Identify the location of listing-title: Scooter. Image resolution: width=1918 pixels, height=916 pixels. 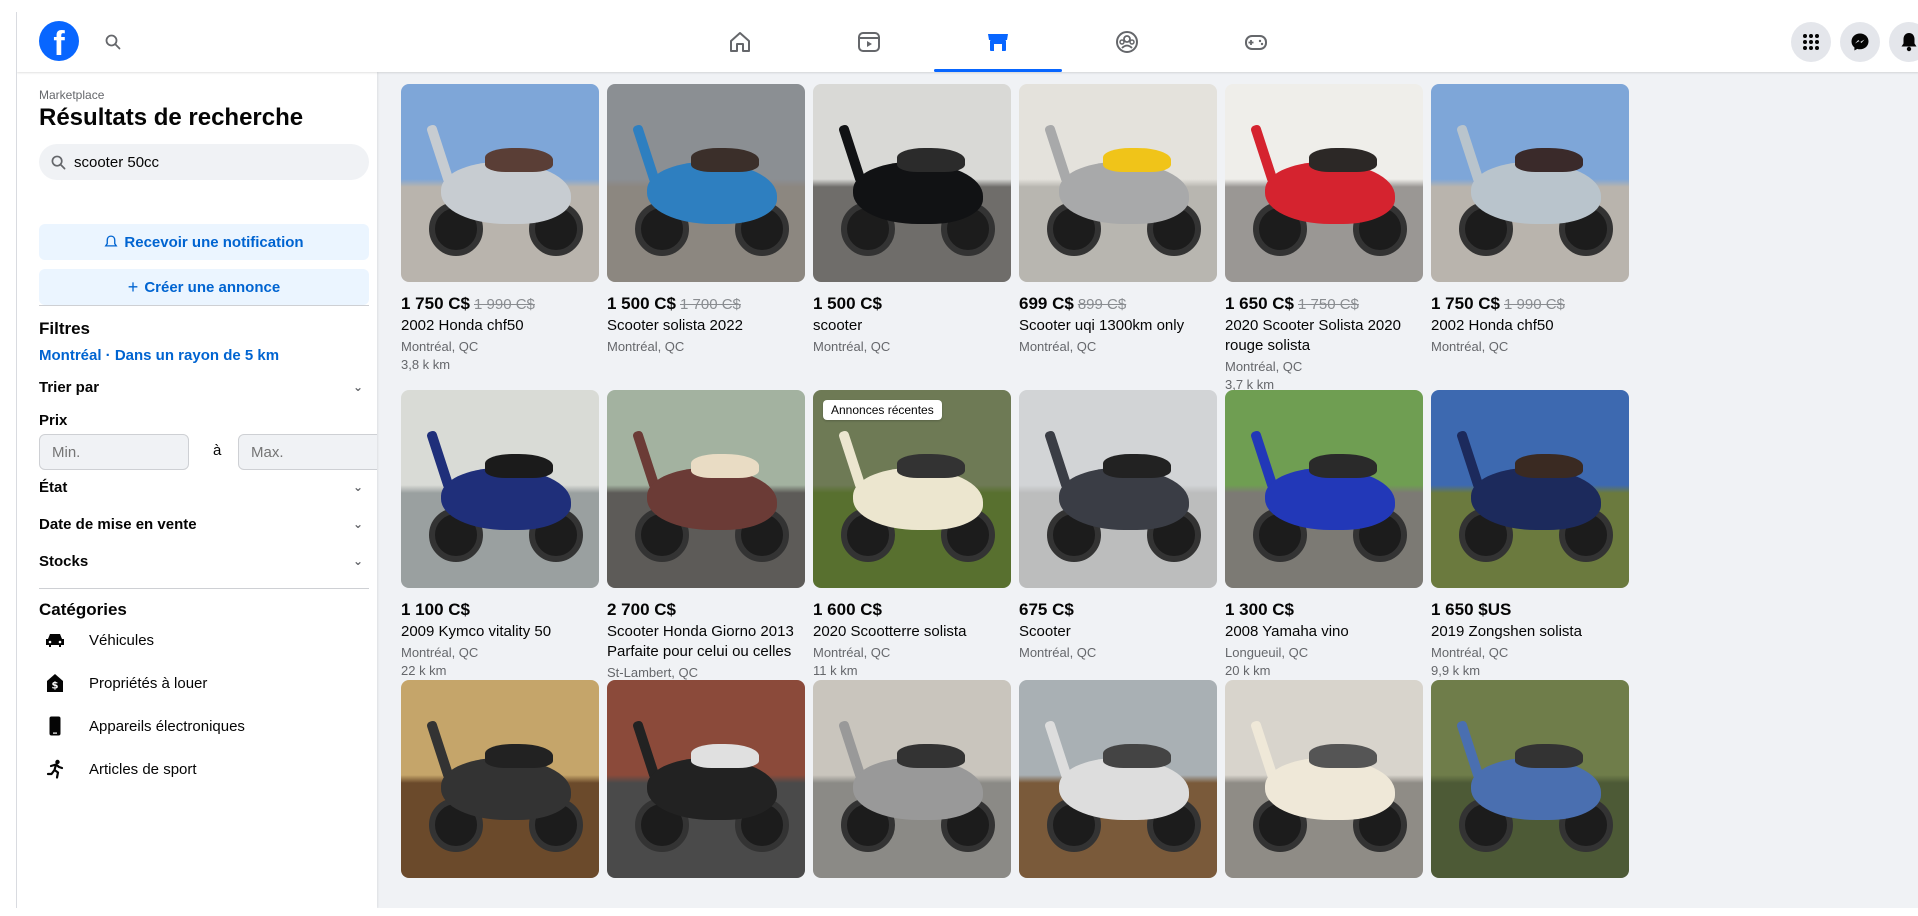
(1045, 631).